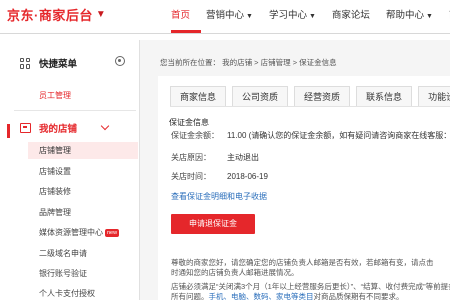  Describe the element at coordinates (261, 296) in the screenshot. I see `category-link: 手机、电脑、数码、家电等类目` at that location.